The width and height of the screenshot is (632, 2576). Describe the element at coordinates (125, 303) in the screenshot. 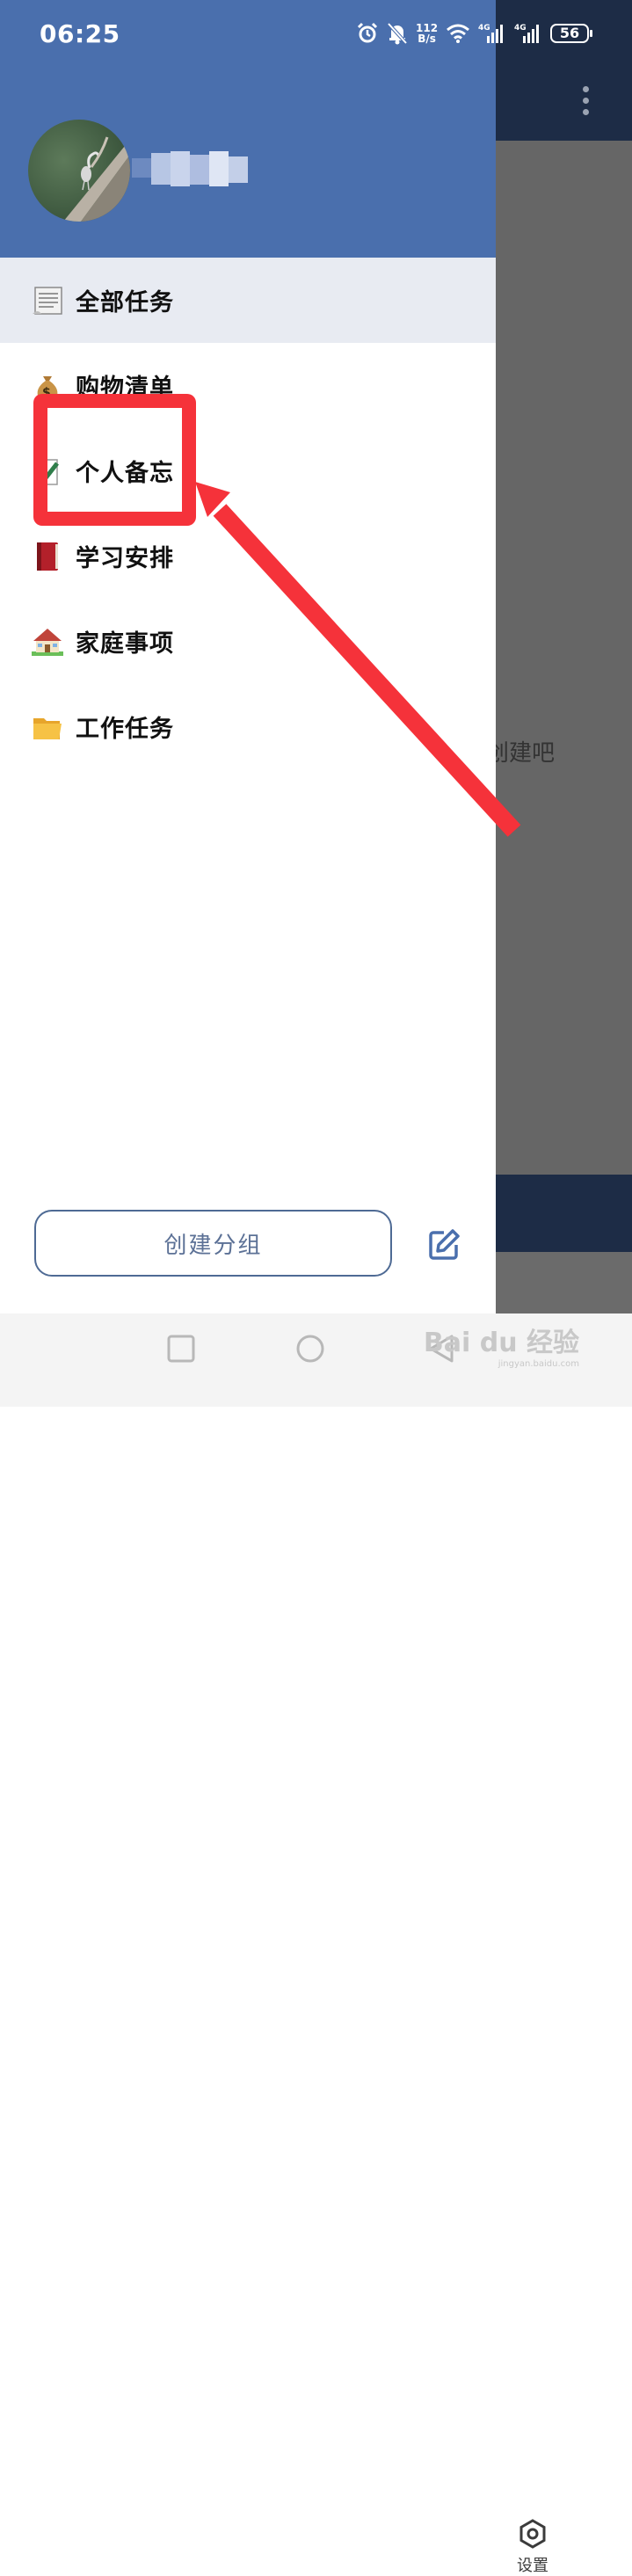

I see `nav-item-label: 全部任务` at that location.